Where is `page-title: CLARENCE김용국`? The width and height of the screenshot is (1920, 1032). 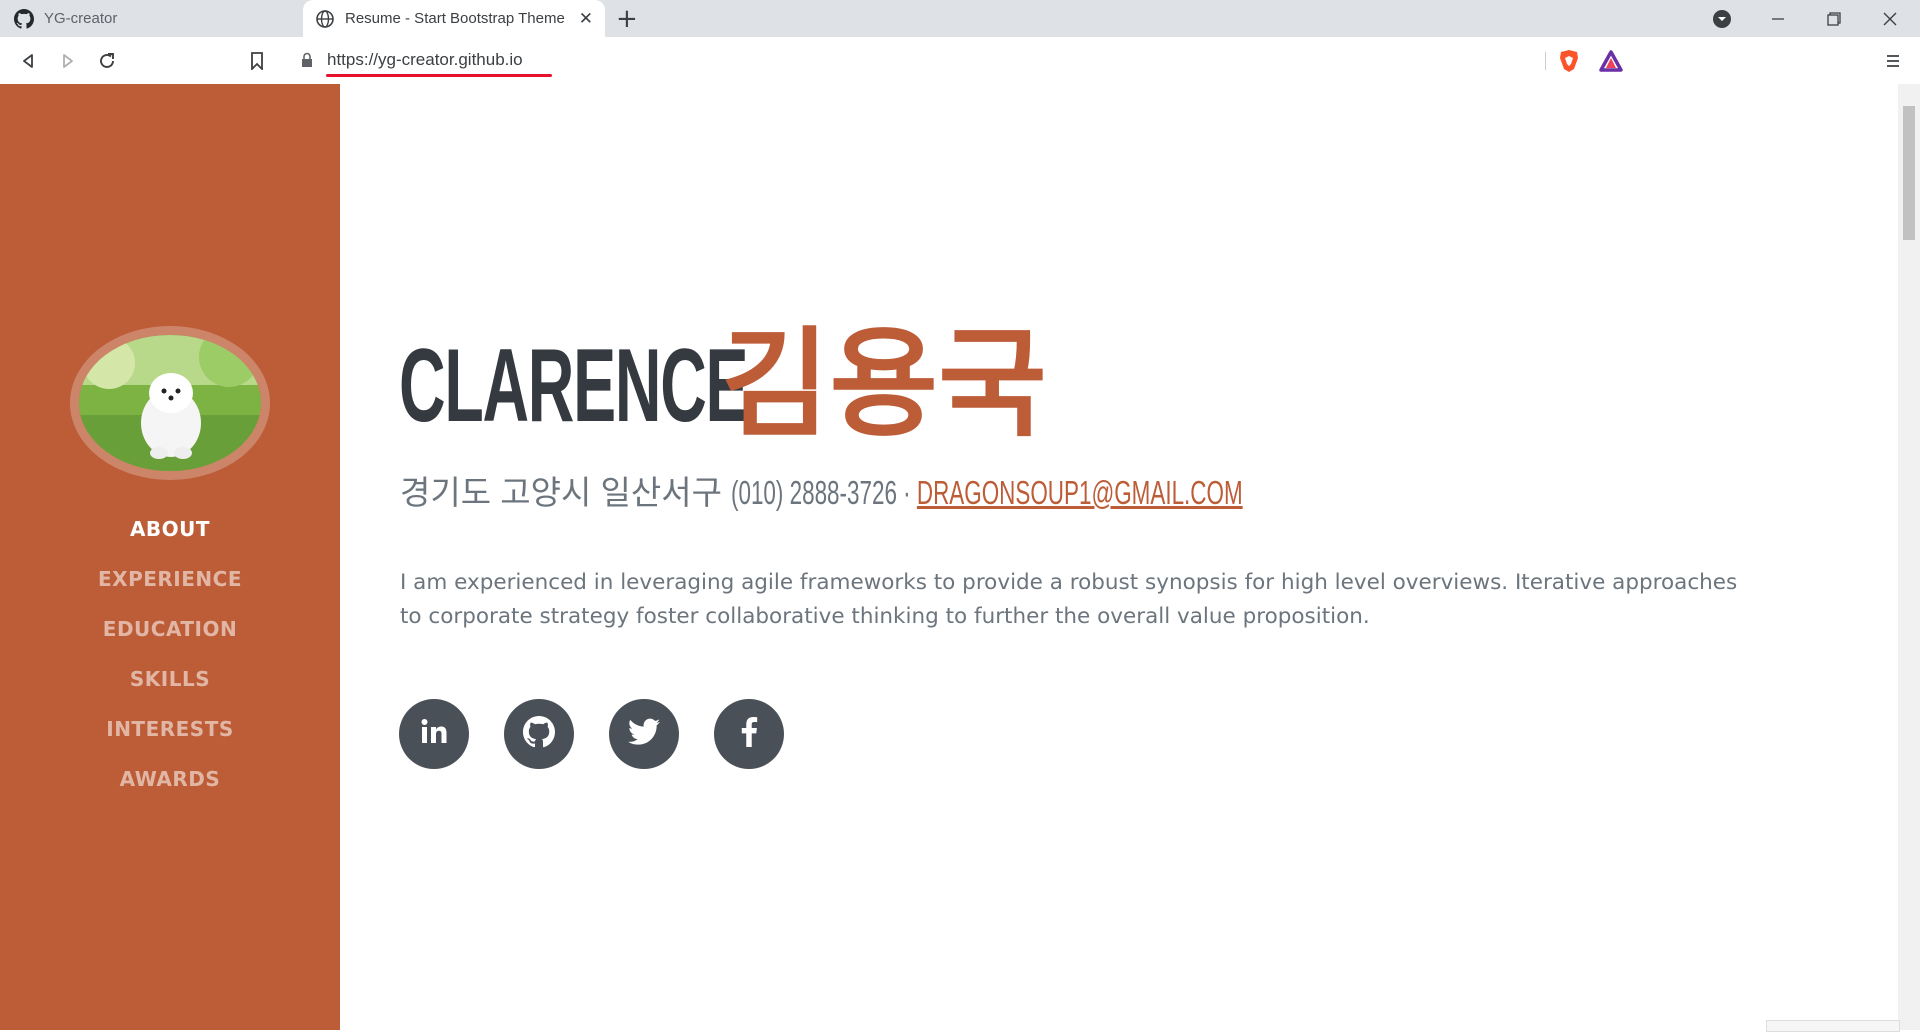 page-title: CLARENCE김용국 is located at coordinates (748, 383).